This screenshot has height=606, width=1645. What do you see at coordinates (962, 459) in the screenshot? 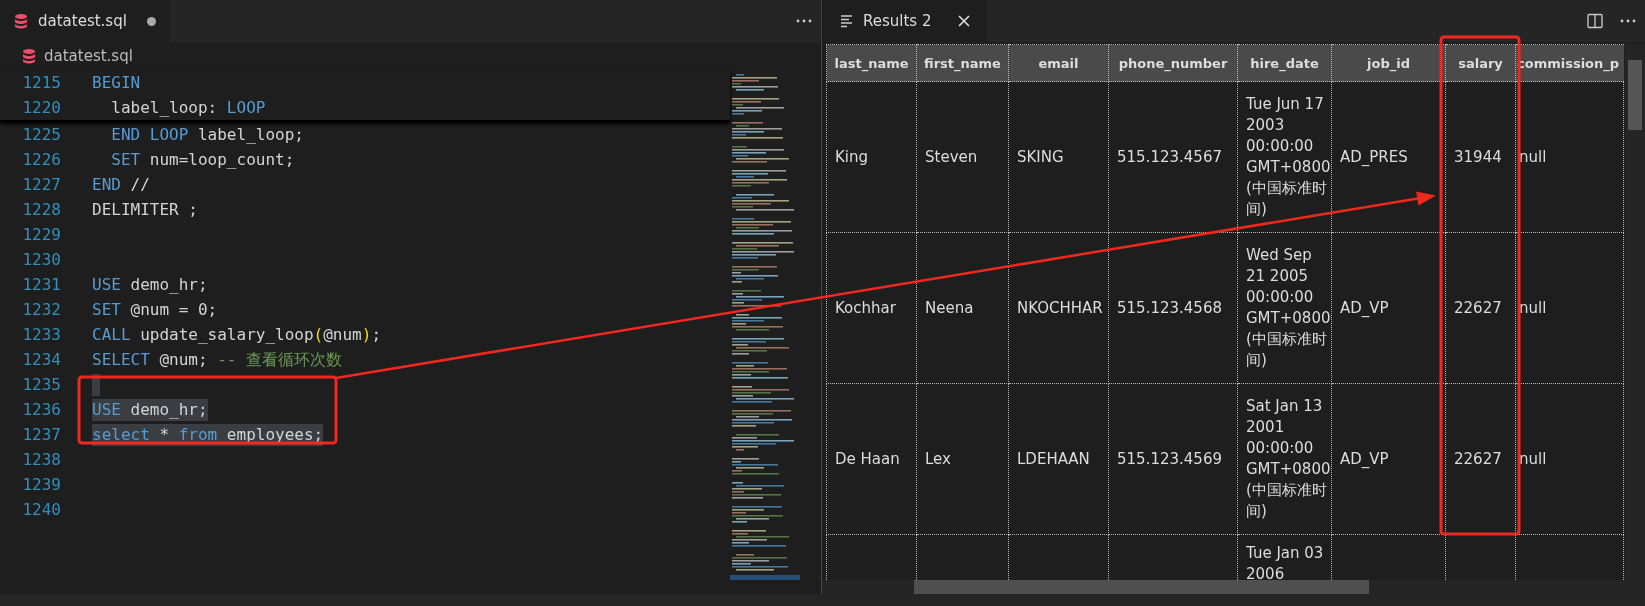
I see `table-cell: Lex` at bounding box center [962, 459].